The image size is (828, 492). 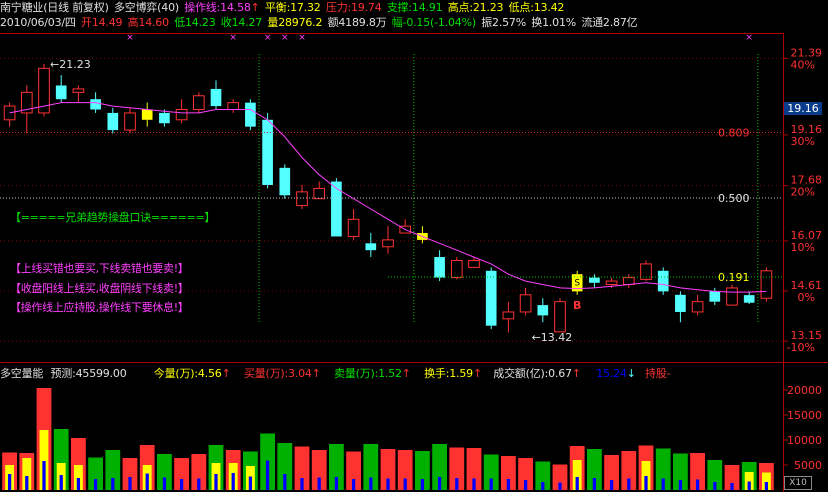 What do you see at coordinates (631, 373) in the screenshot?
I see `down-arrow-icon: ↓` at bounding box center [631, 373].